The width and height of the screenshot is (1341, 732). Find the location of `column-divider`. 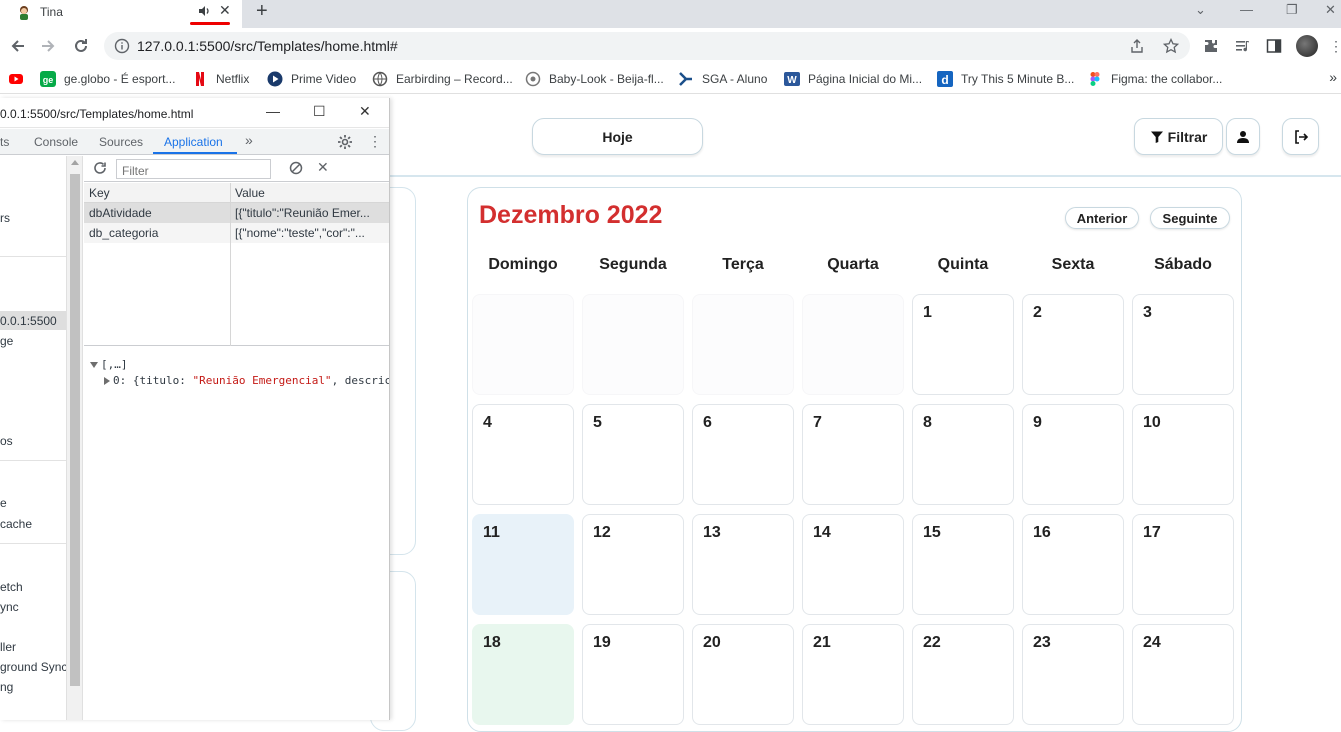

column-divider is located at coordinates (230, 264).